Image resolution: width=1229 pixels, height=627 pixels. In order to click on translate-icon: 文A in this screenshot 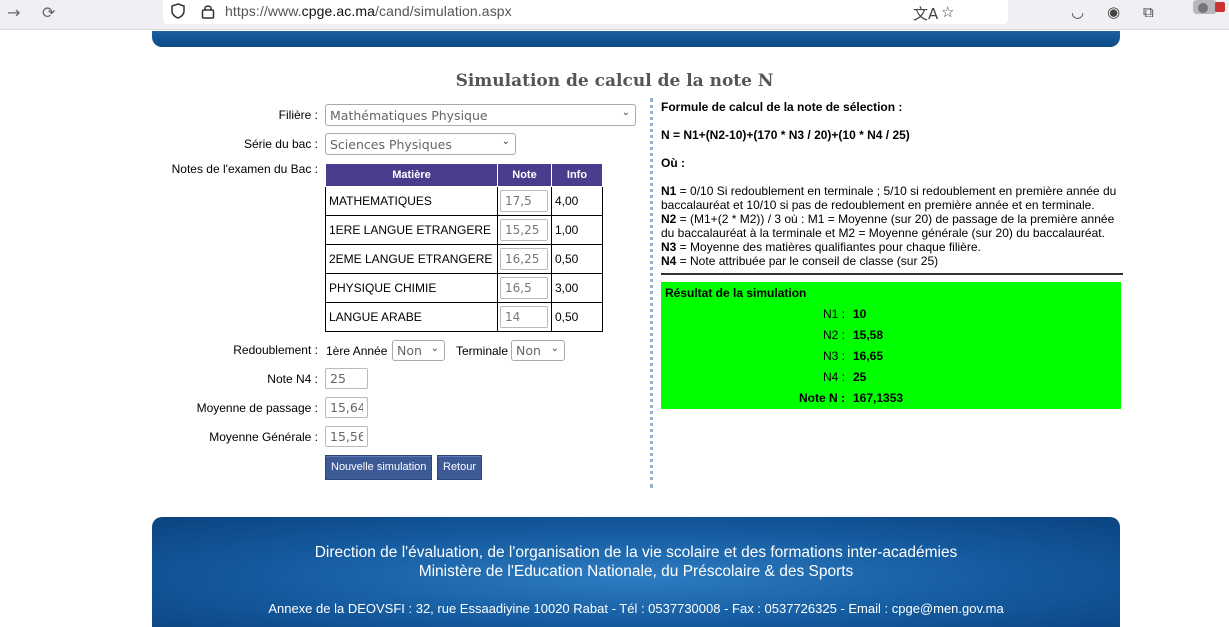, I will do `click(925, 13)`.